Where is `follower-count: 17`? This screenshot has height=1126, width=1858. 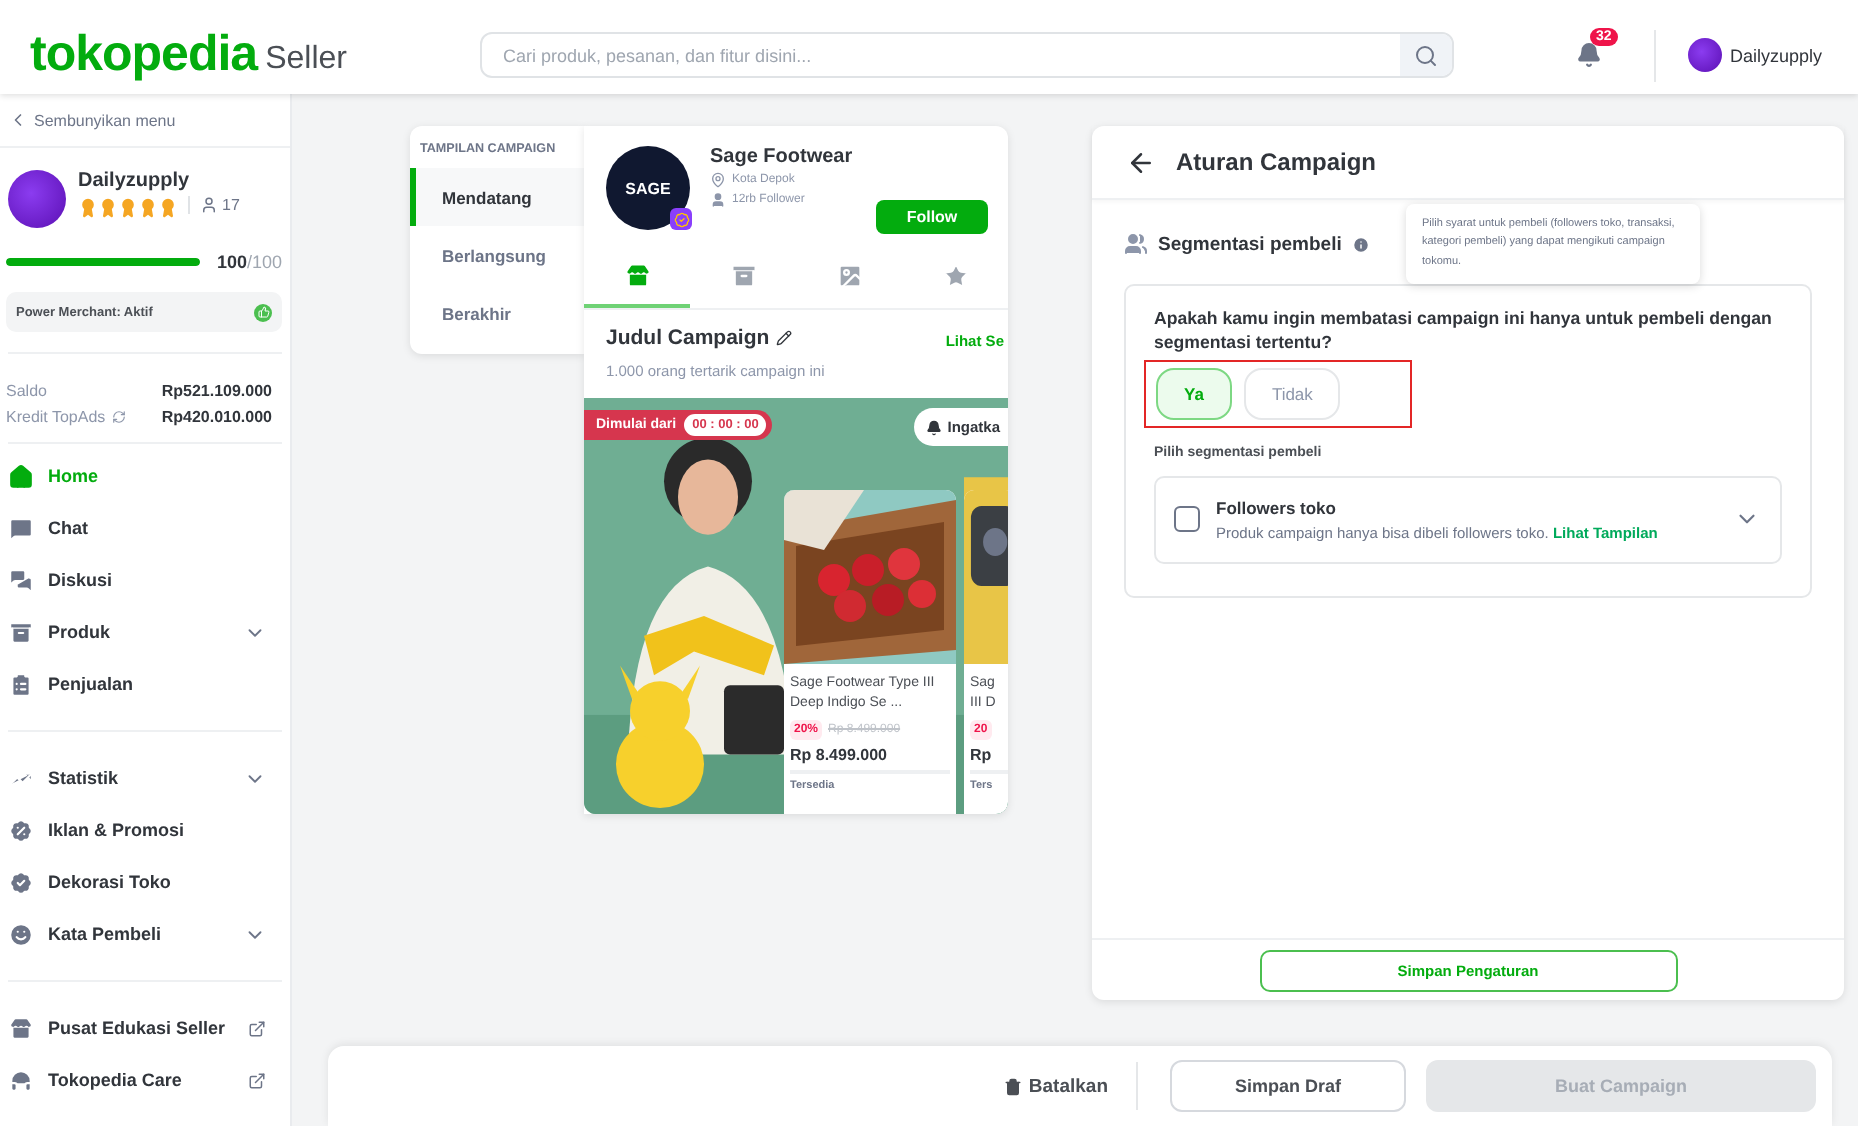
follower-count: 17 is located at coordinates (231, 205).